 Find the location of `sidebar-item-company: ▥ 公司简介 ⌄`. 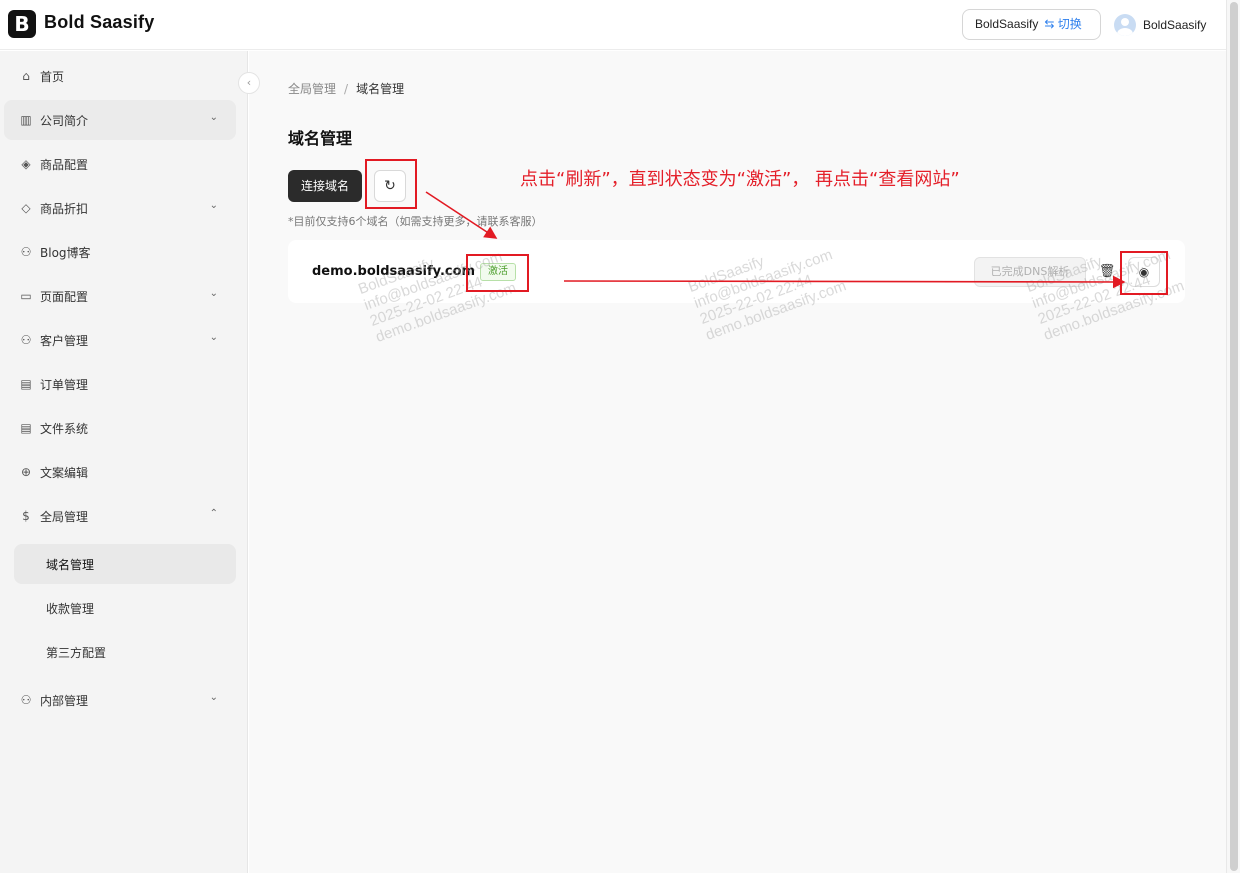

sidebar-item-company: ▥ 公司简介 ⌄ is located at coordinates (120, 120).